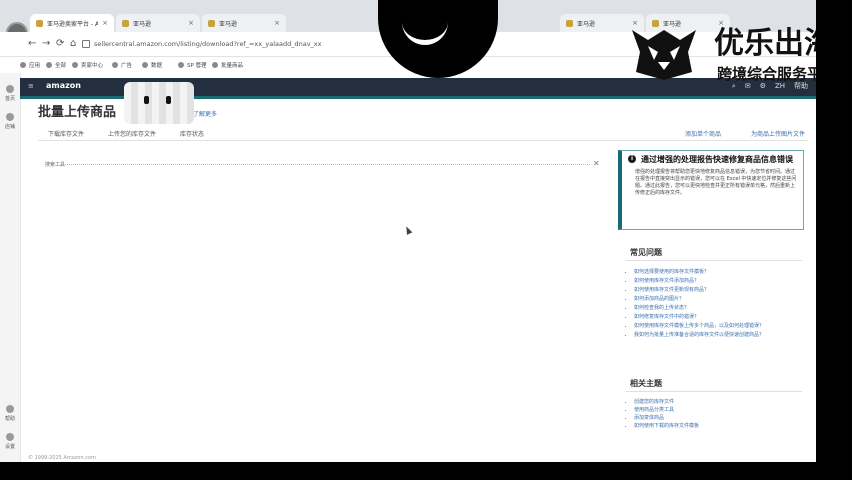  What do you see at coordinates (205, 113) in the screenshot?
I see `learn-more-link: 了解更多` at bounding box center [205, 113].